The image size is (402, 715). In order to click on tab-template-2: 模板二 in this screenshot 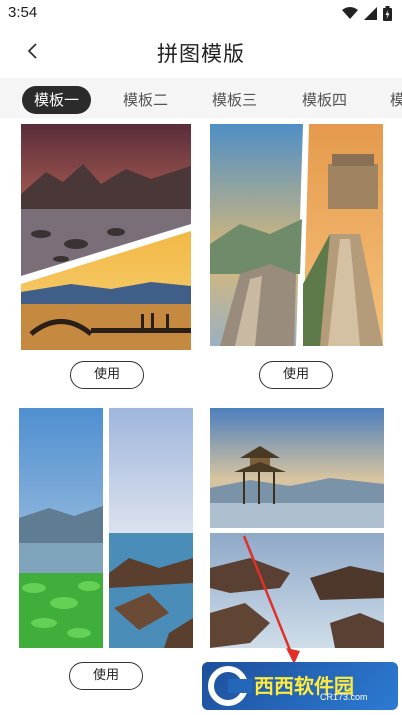, I will do `click(145, 100)`.